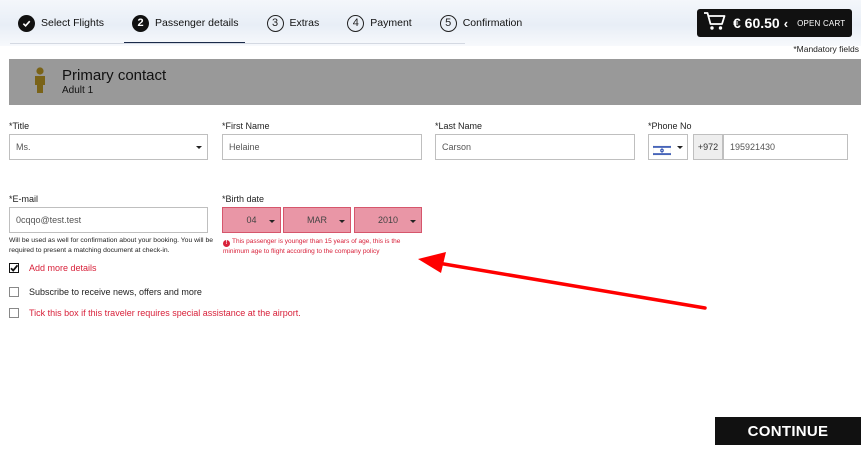  What do you see at coordinates (788, 431) in the screenshot?
I see `continue-button: CONTINUE` at bounding box center [788, 431].